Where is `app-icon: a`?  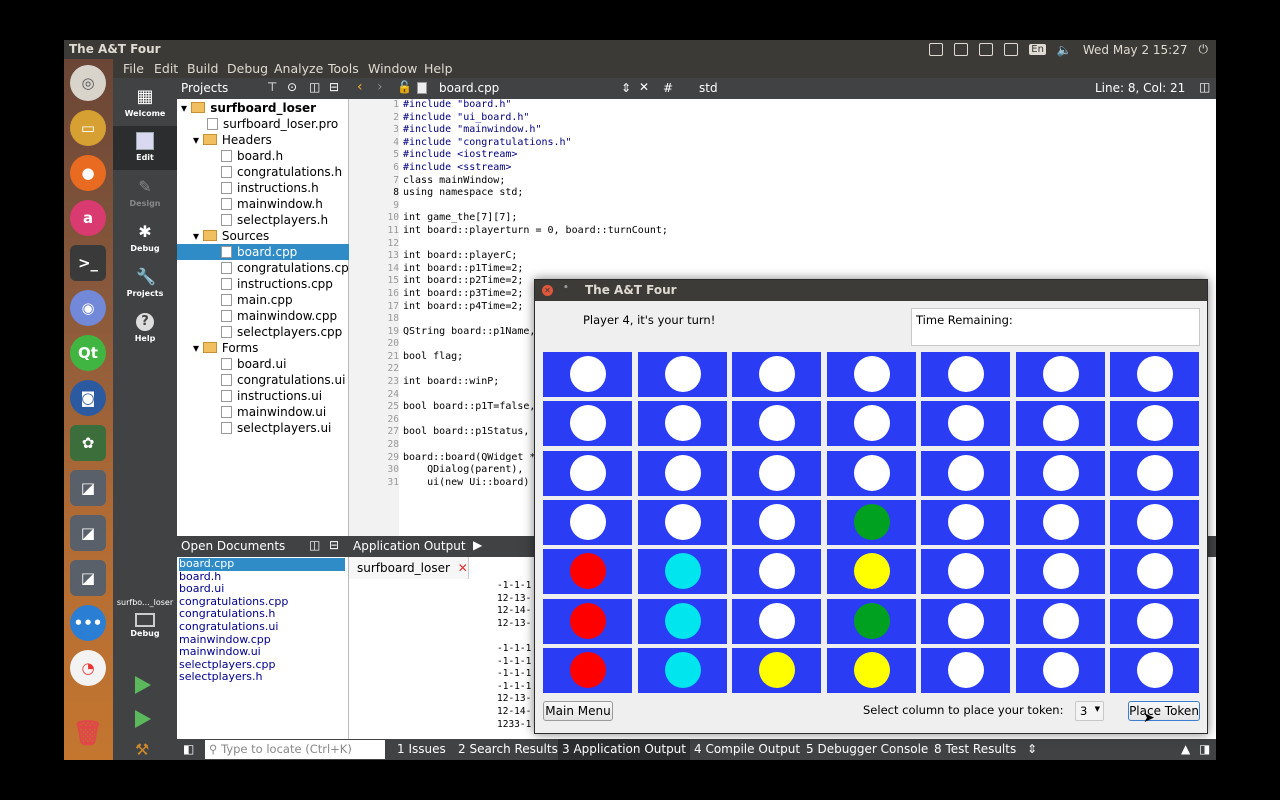 app-icon: a is located at coordinates (88, 218).